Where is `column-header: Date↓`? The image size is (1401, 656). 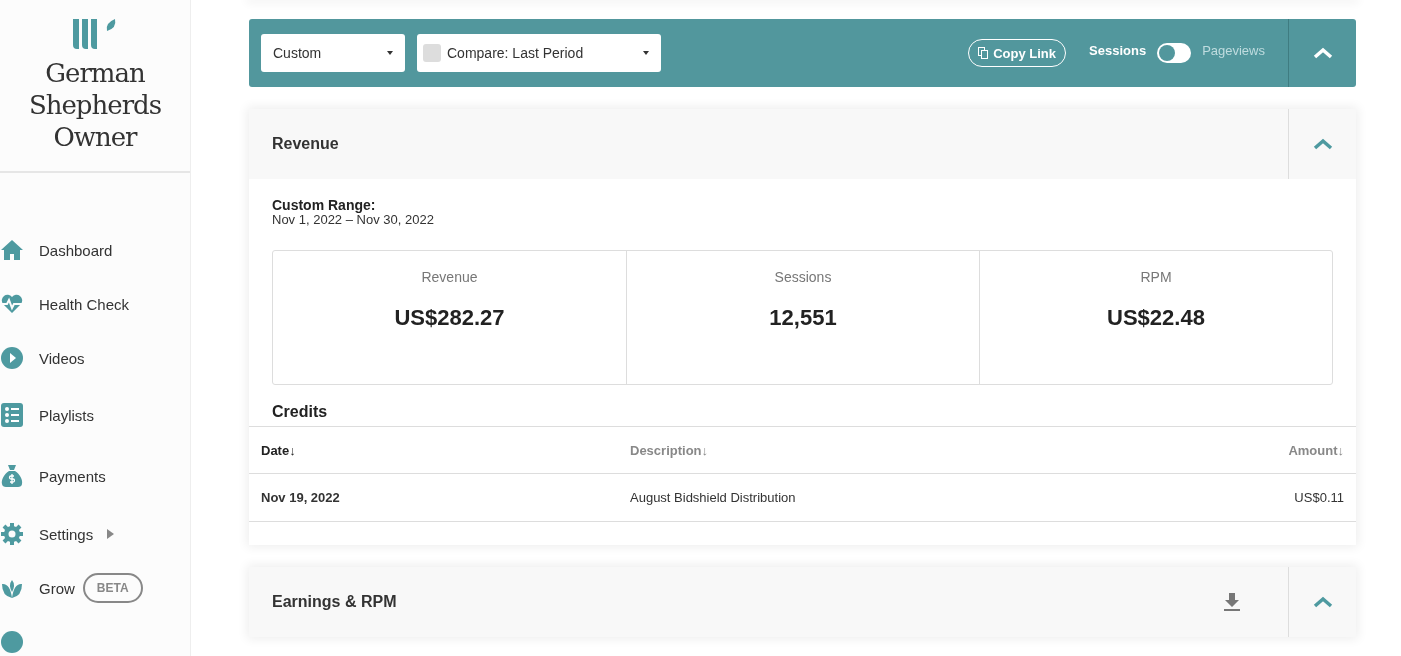 column-header: Date↓ is located at coordinates (445, 450).